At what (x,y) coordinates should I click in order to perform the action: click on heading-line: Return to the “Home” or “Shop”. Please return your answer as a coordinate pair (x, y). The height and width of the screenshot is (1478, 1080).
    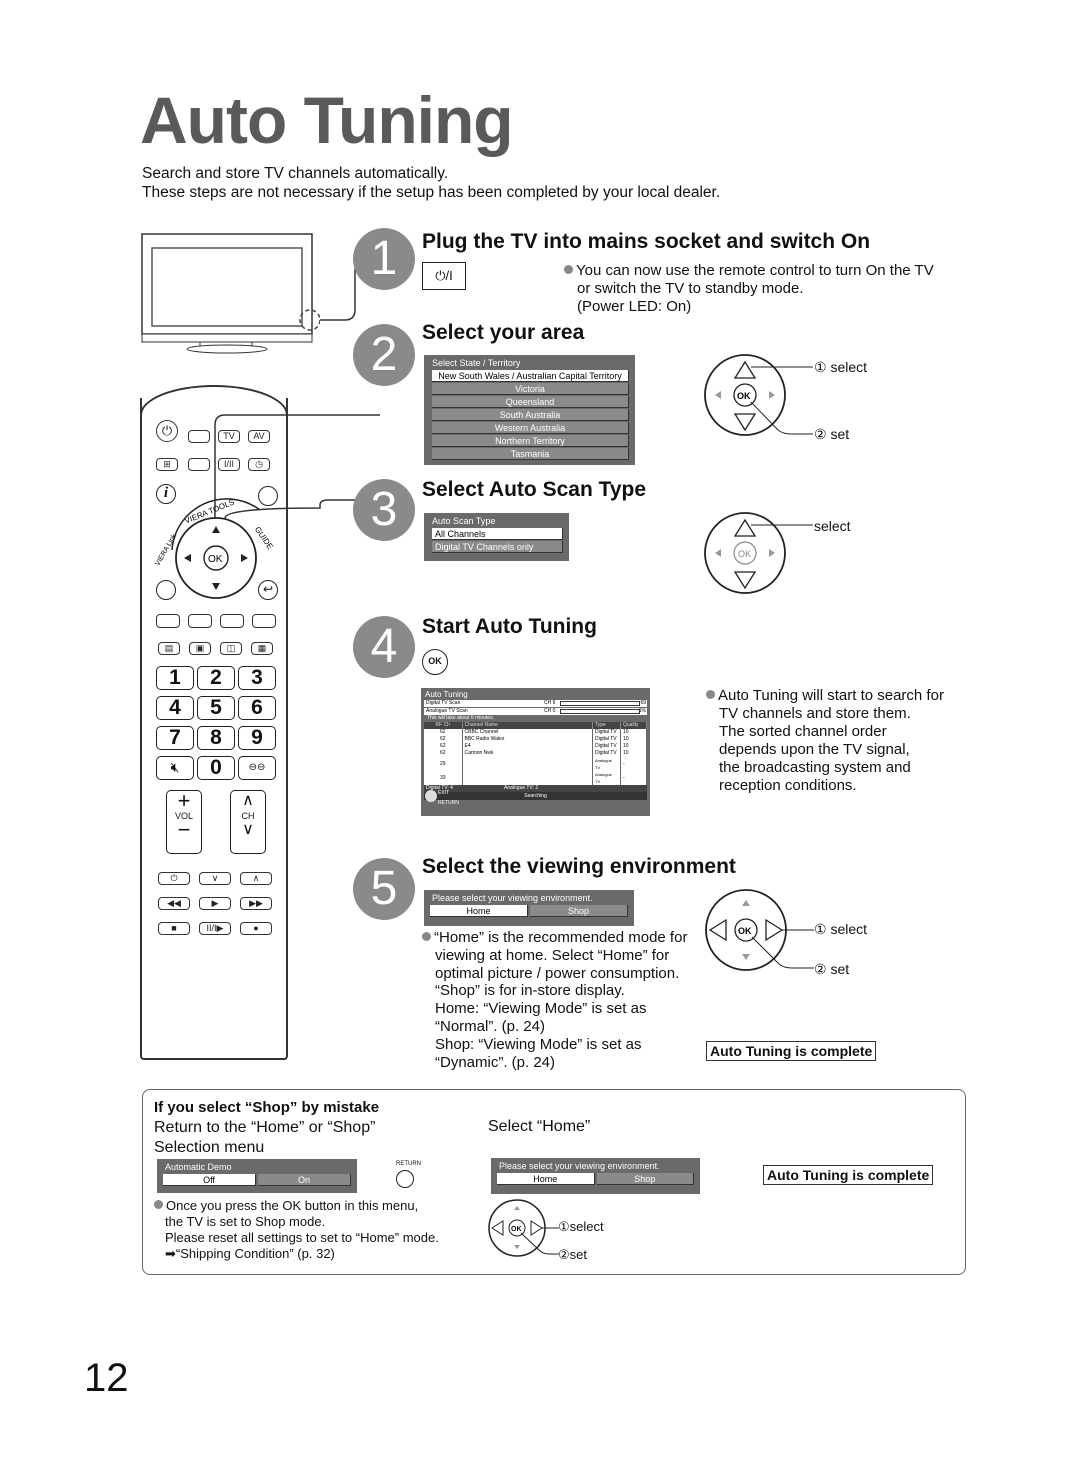
    Looking at the image, I should click on (265, 1127).